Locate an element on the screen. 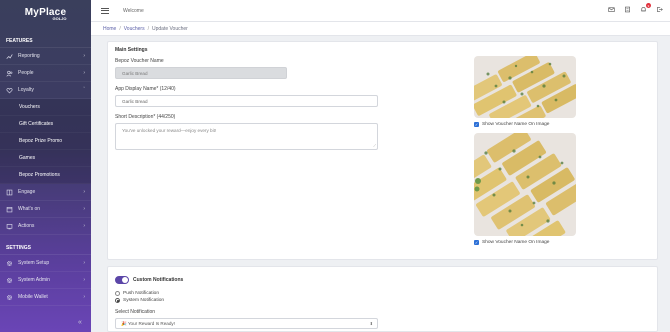 The image size is (670, 332). show-name-on-image-checkbox-1: ✓ Show Voucher Name On Image is located at coordinates (511, 124).